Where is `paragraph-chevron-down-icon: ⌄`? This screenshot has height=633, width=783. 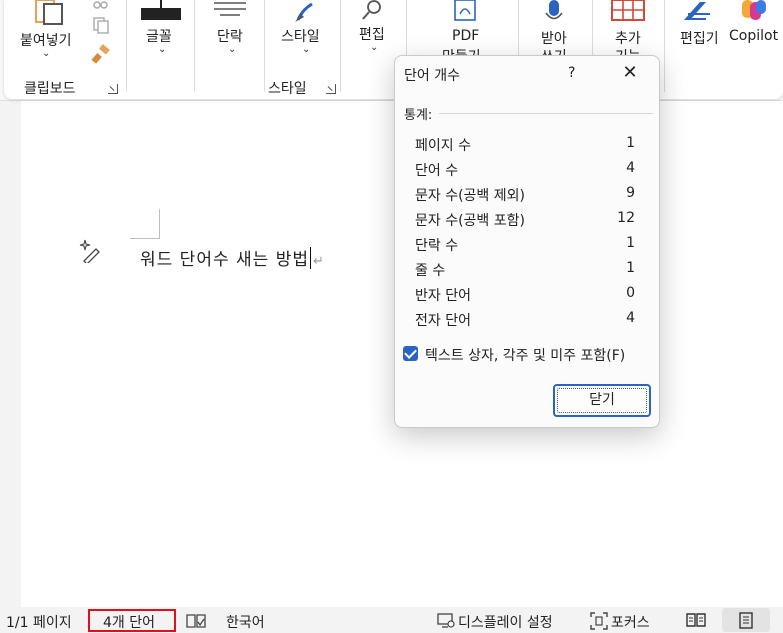 paragraph-chevron-down-icon: ⌄ is located at coordinates (232, 49).